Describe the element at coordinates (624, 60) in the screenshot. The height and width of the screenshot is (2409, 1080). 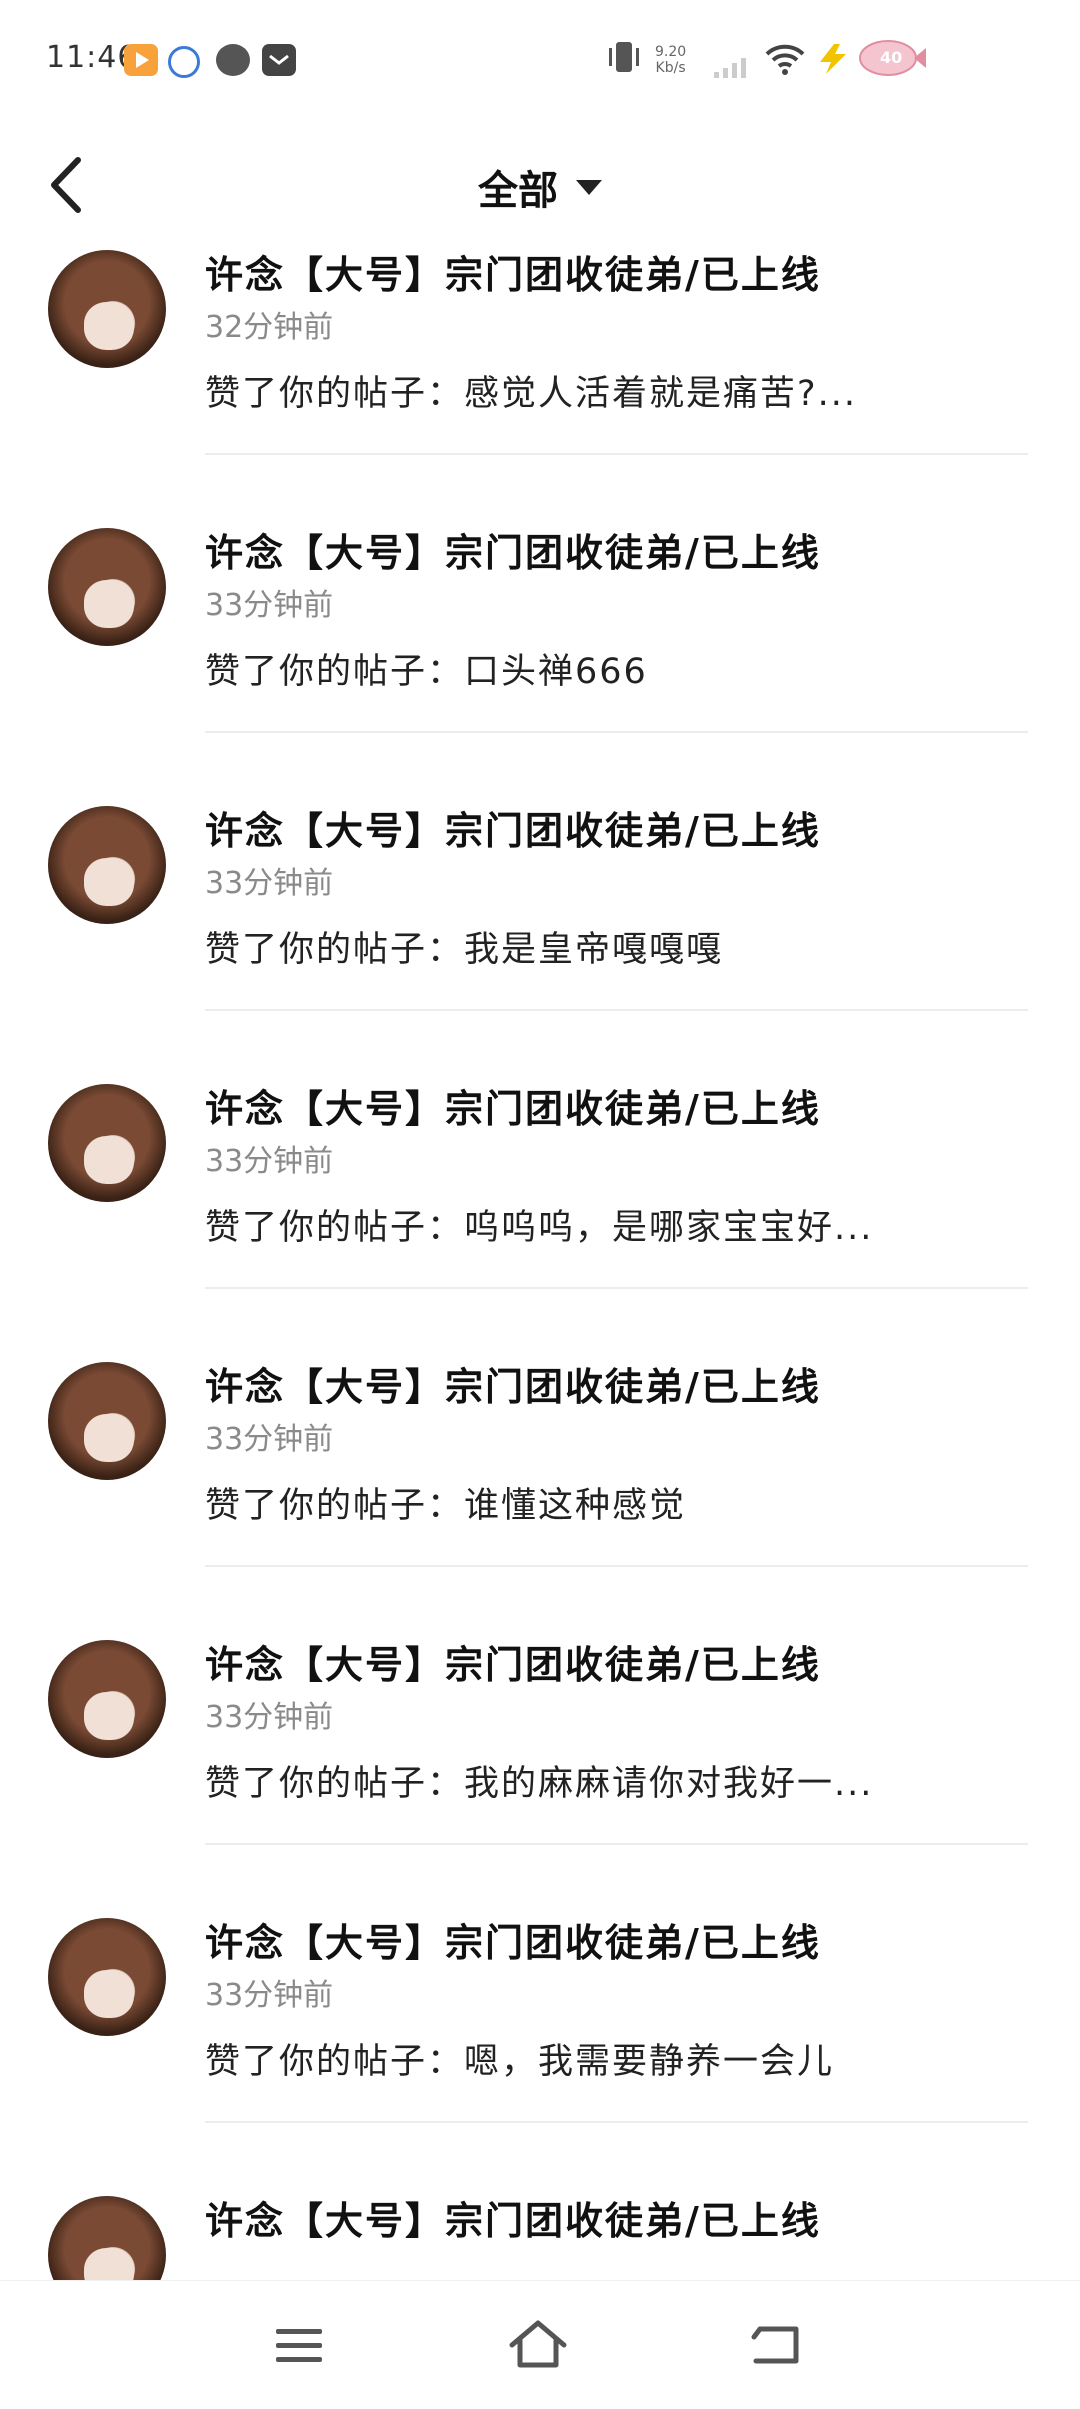
I see `vibrate-icon` at that location.